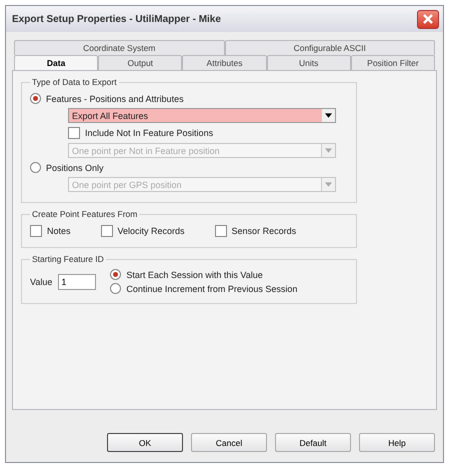 Image resolution: width=451 pixels, height=470 pixels. Describe the element at coordinates (56, 62) in the screenshot. I see `tab: Data` at that location.